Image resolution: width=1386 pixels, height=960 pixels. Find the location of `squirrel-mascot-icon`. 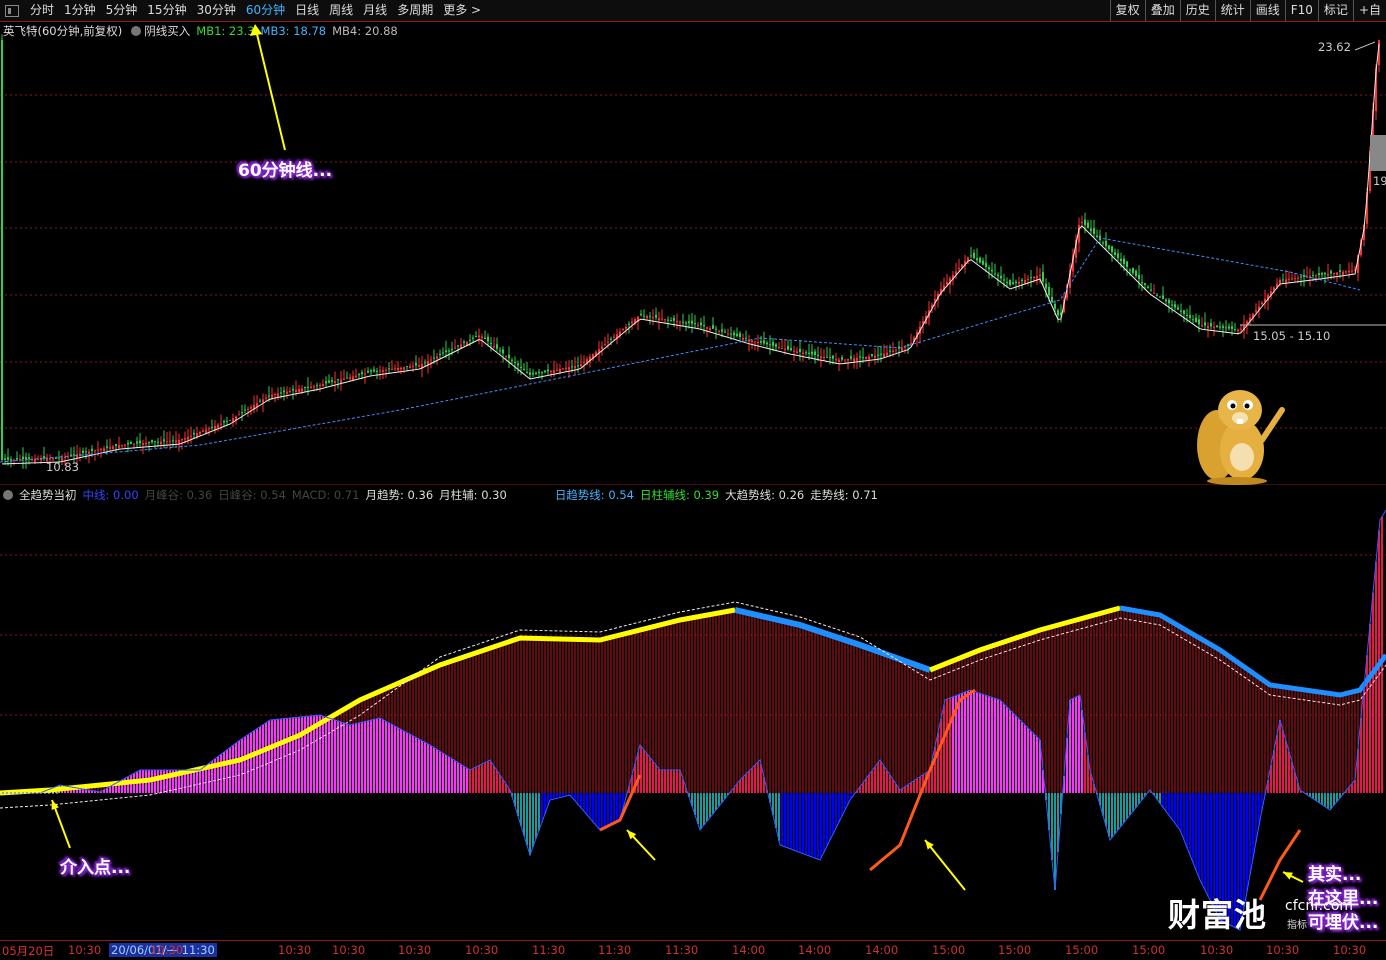

squirrel-mascot-icon is located at coordinates (1241, 437).